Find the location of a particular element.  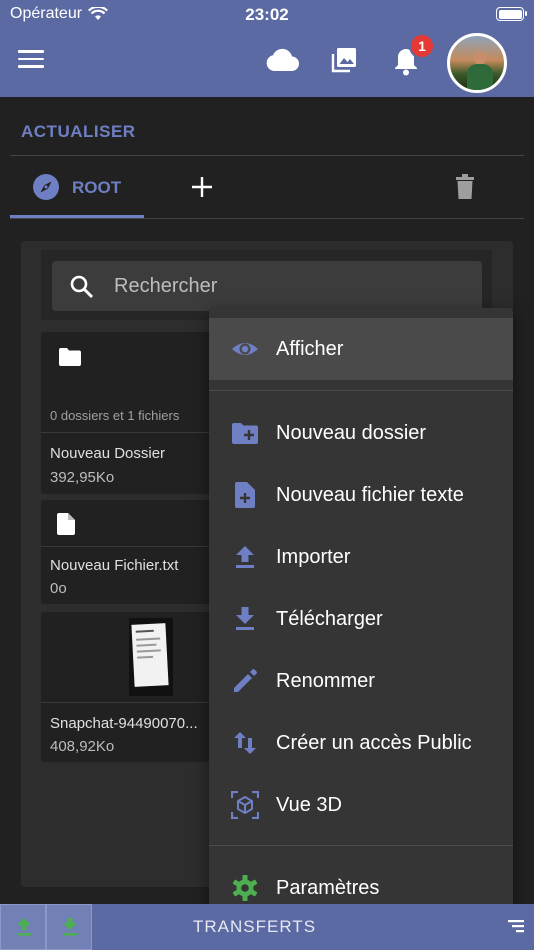

pencil-icon is located at coordinates (245, 680).